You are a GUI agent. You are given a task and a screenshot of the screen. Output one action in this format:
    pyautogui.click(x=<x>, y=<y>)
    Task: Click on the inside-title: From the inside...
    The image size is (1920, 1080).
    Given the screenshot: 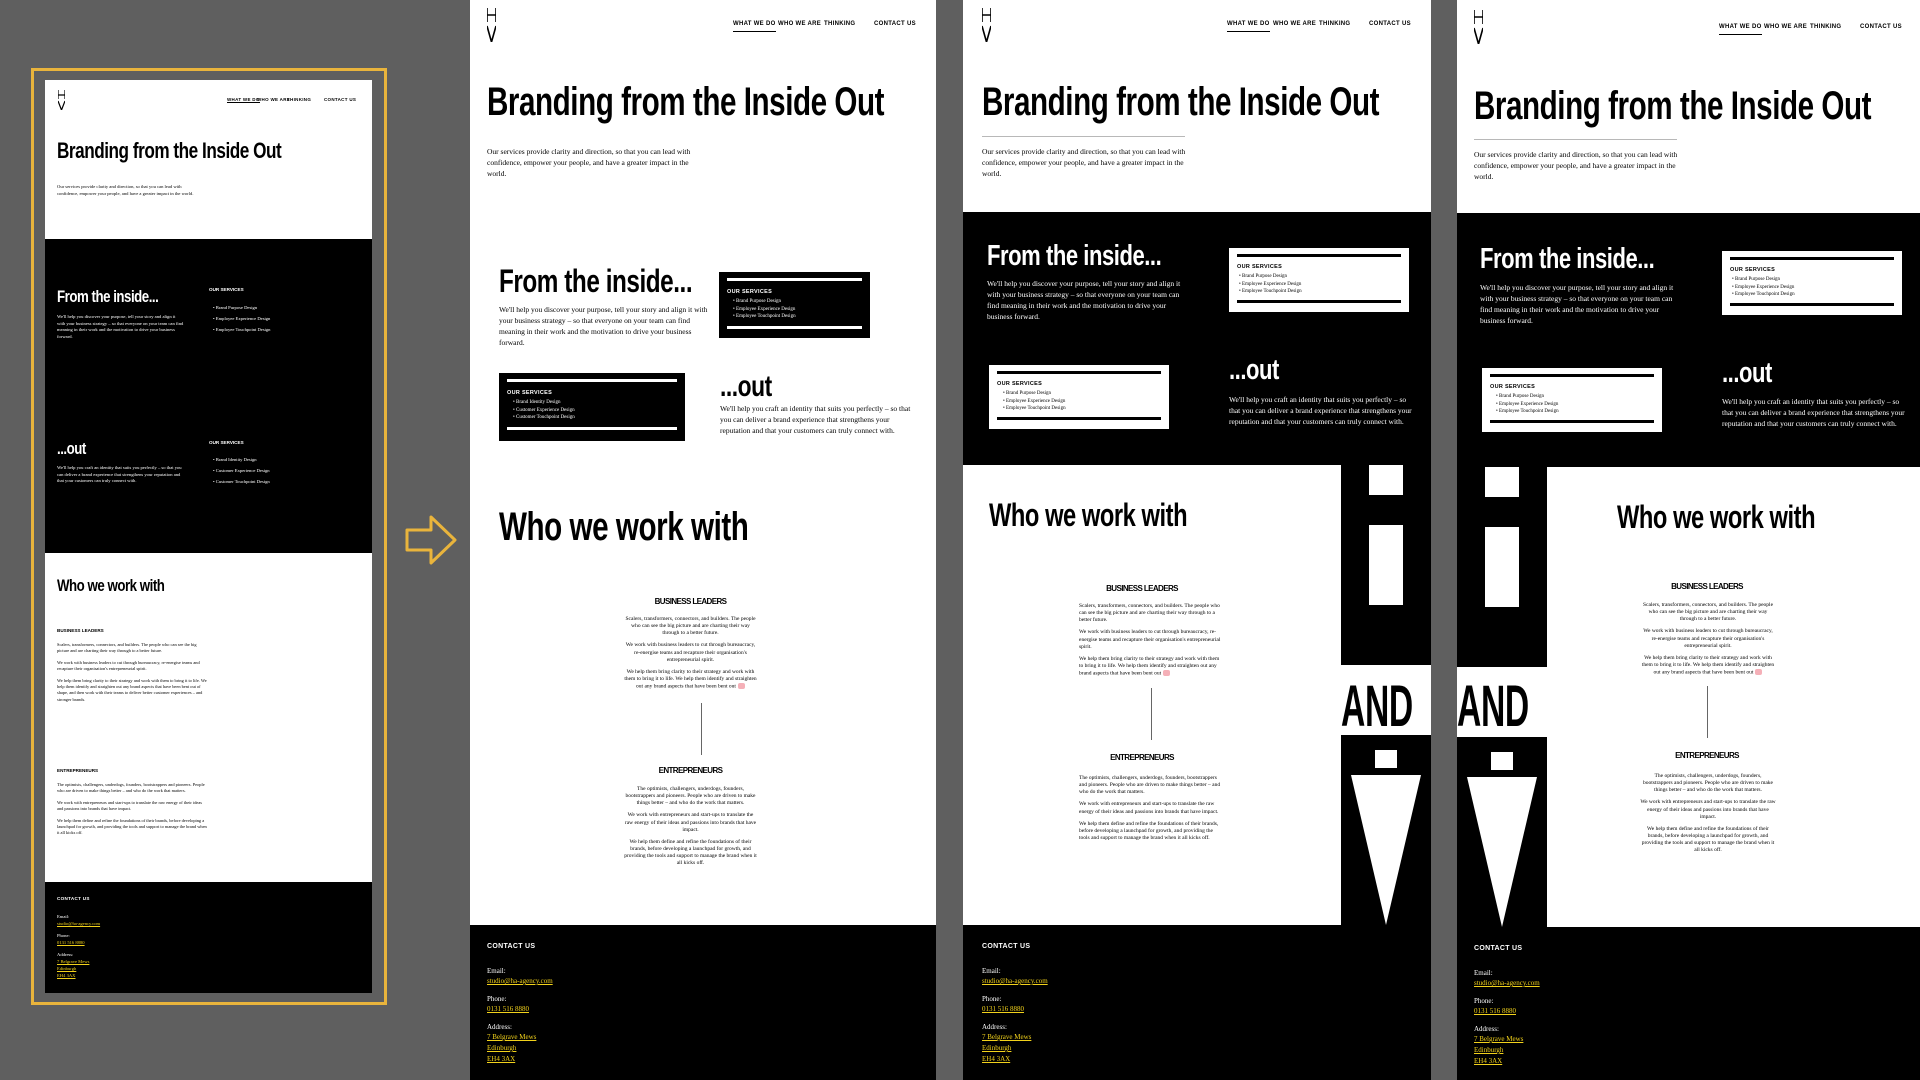 What is the action you would take?
    pyautogui.click(x=1074, y=256)
    